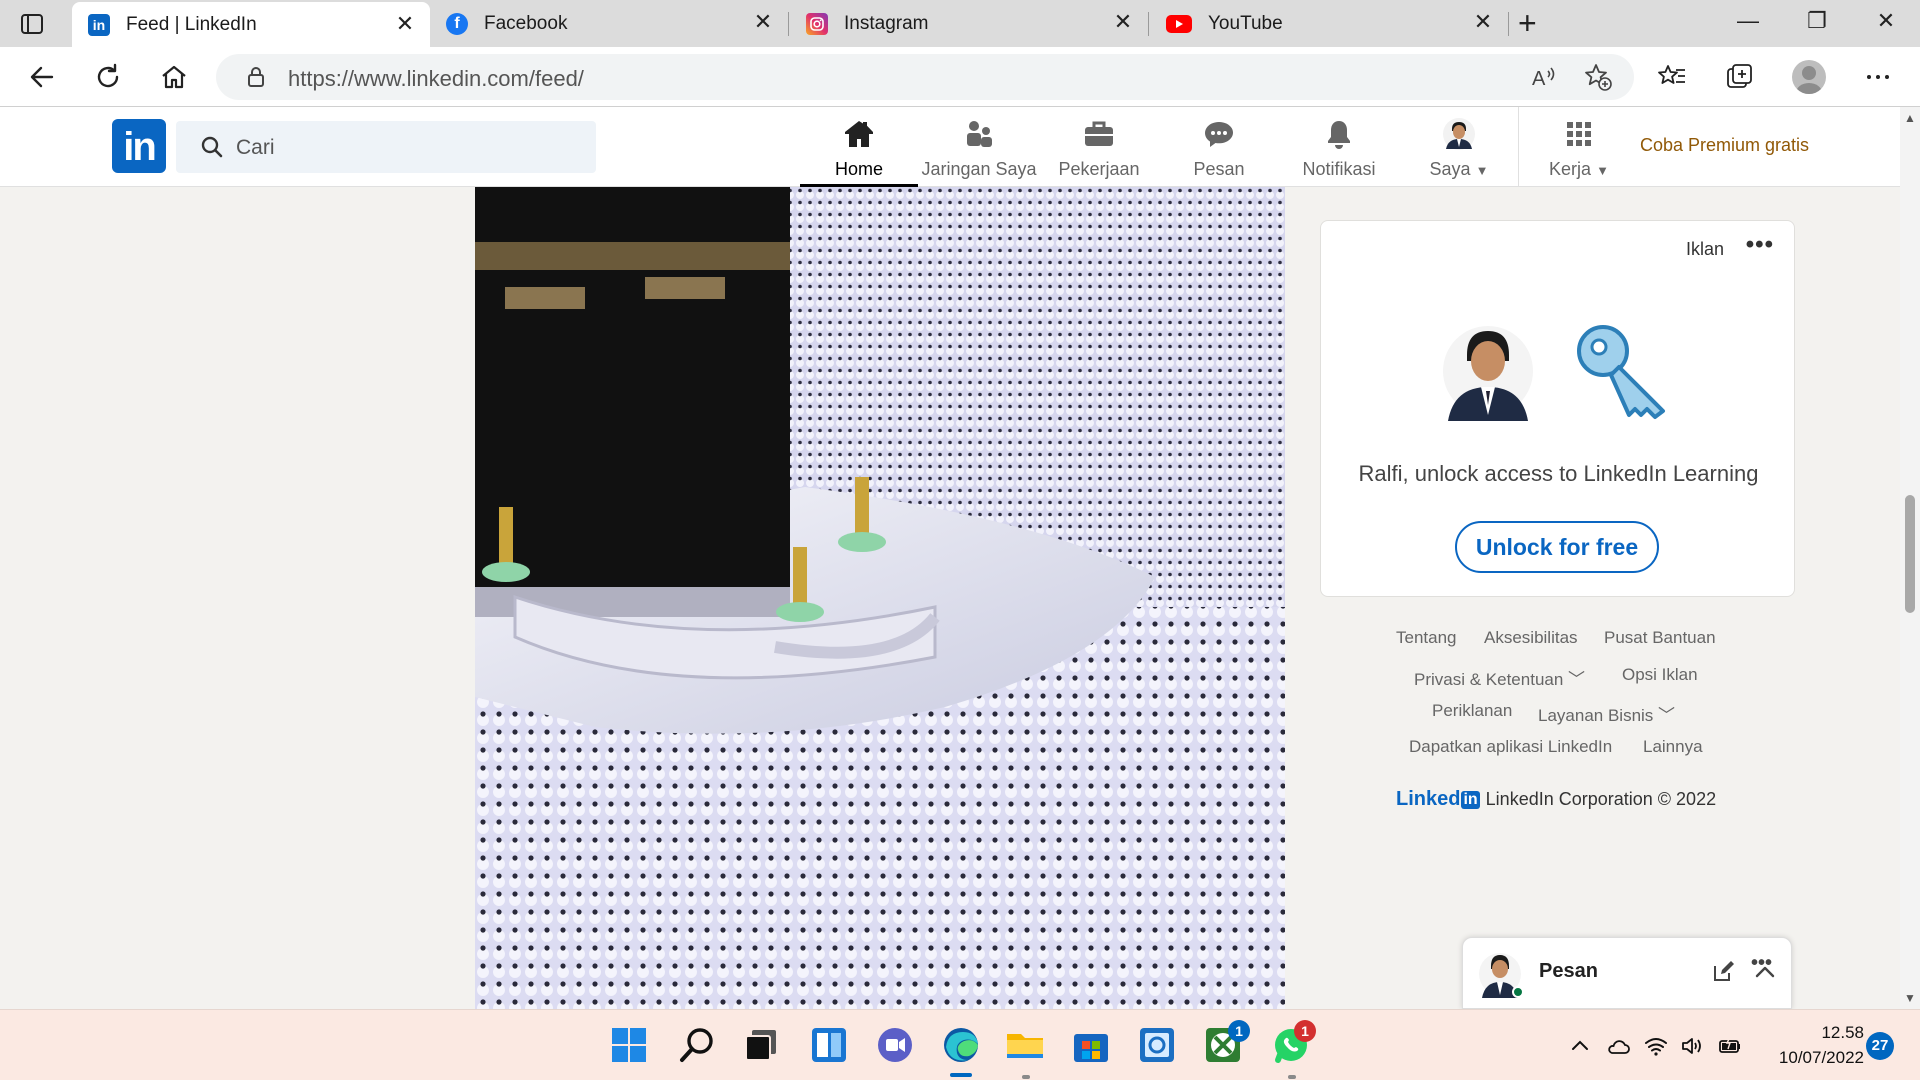 The height and width of the screenshot is (1080, 1920). What do you see at coordinates (32, 24) in the screenshot?
I see `tab-actions-icon` at bounding box center [32, 24].